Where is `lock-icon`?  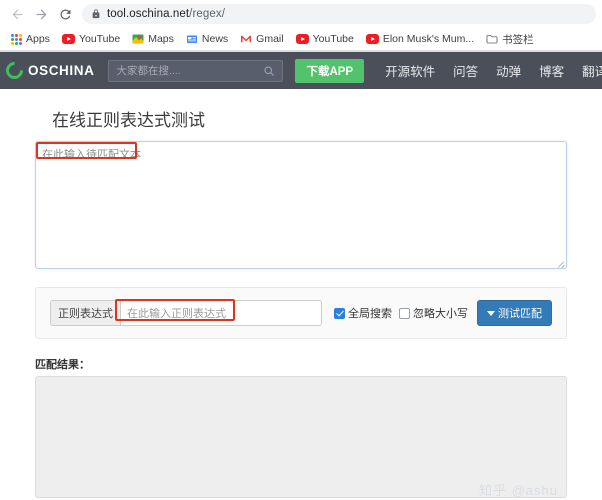
lock-icon is located at coordinates (96, 14).